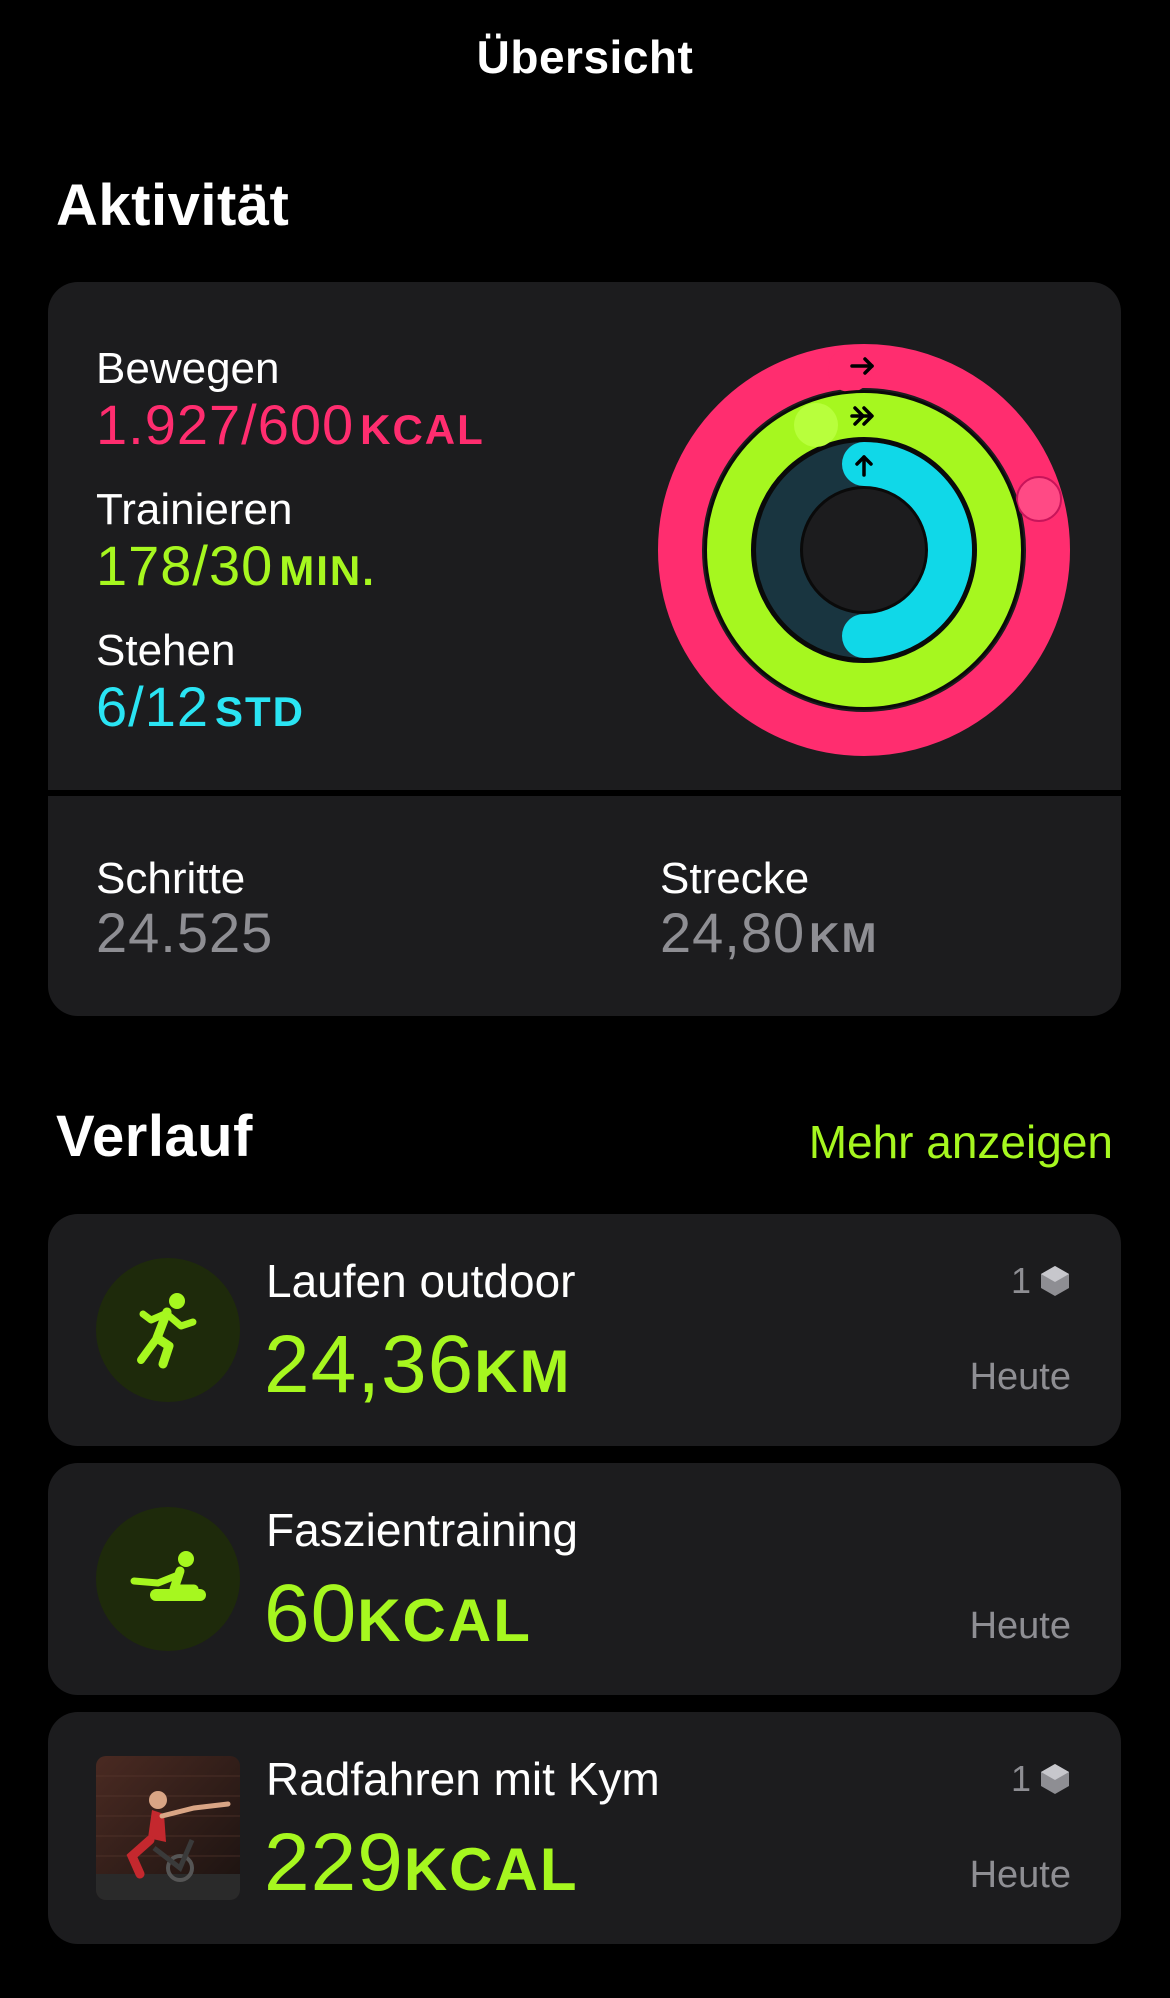  Describe the element at coordinates (585, 57) in the screenshot. I see `page-title: Übersicht` at that location.